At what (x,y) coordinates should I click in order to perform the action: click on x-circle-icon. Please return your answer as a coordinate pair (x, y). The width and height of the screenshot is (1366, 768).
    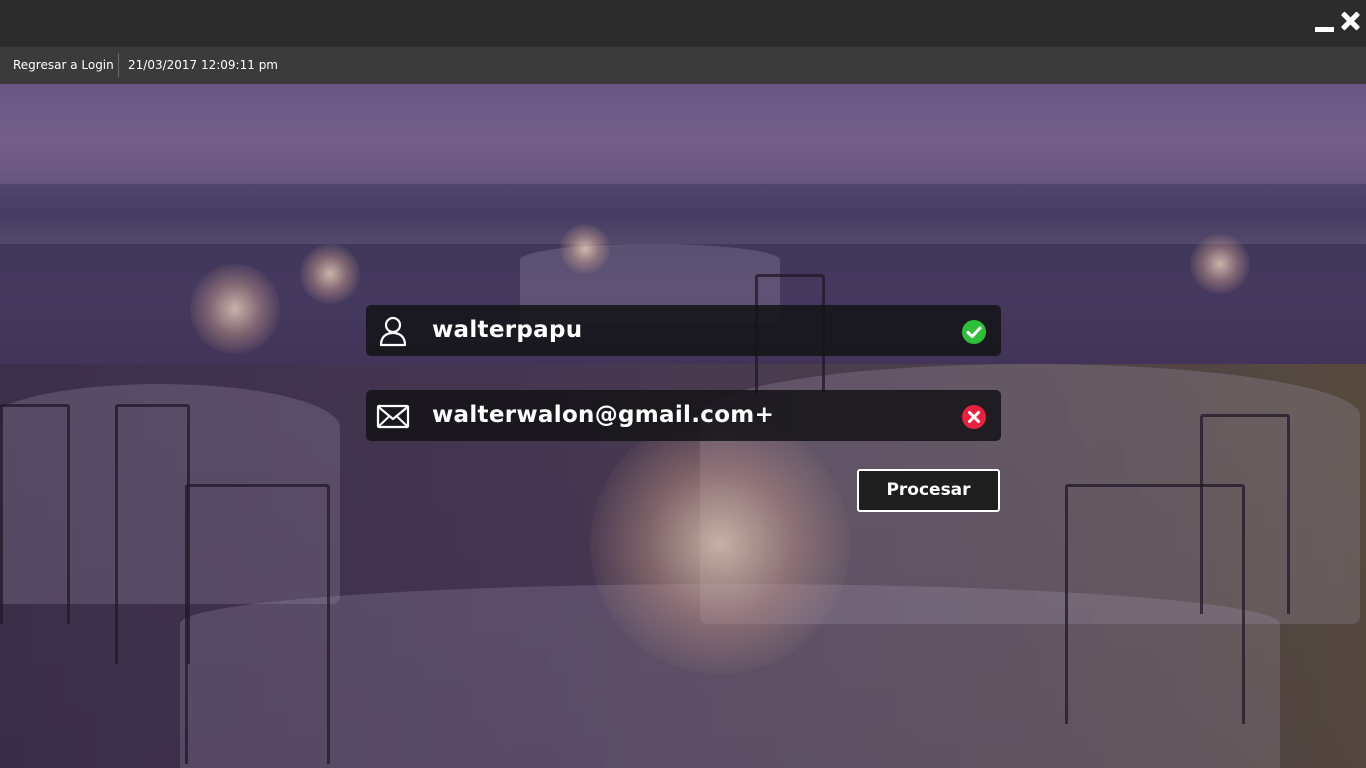
    Looking at the image, I should click on (974, 417).